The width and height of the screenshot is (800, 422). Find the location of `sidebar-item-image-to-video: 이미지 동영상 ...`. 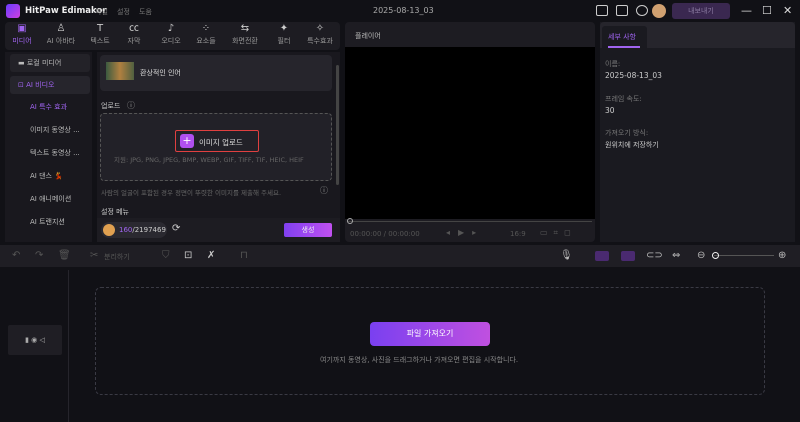

sidebar-item-image-to-video: 이미지 동영상 ... is located at coordinates (50, 130).